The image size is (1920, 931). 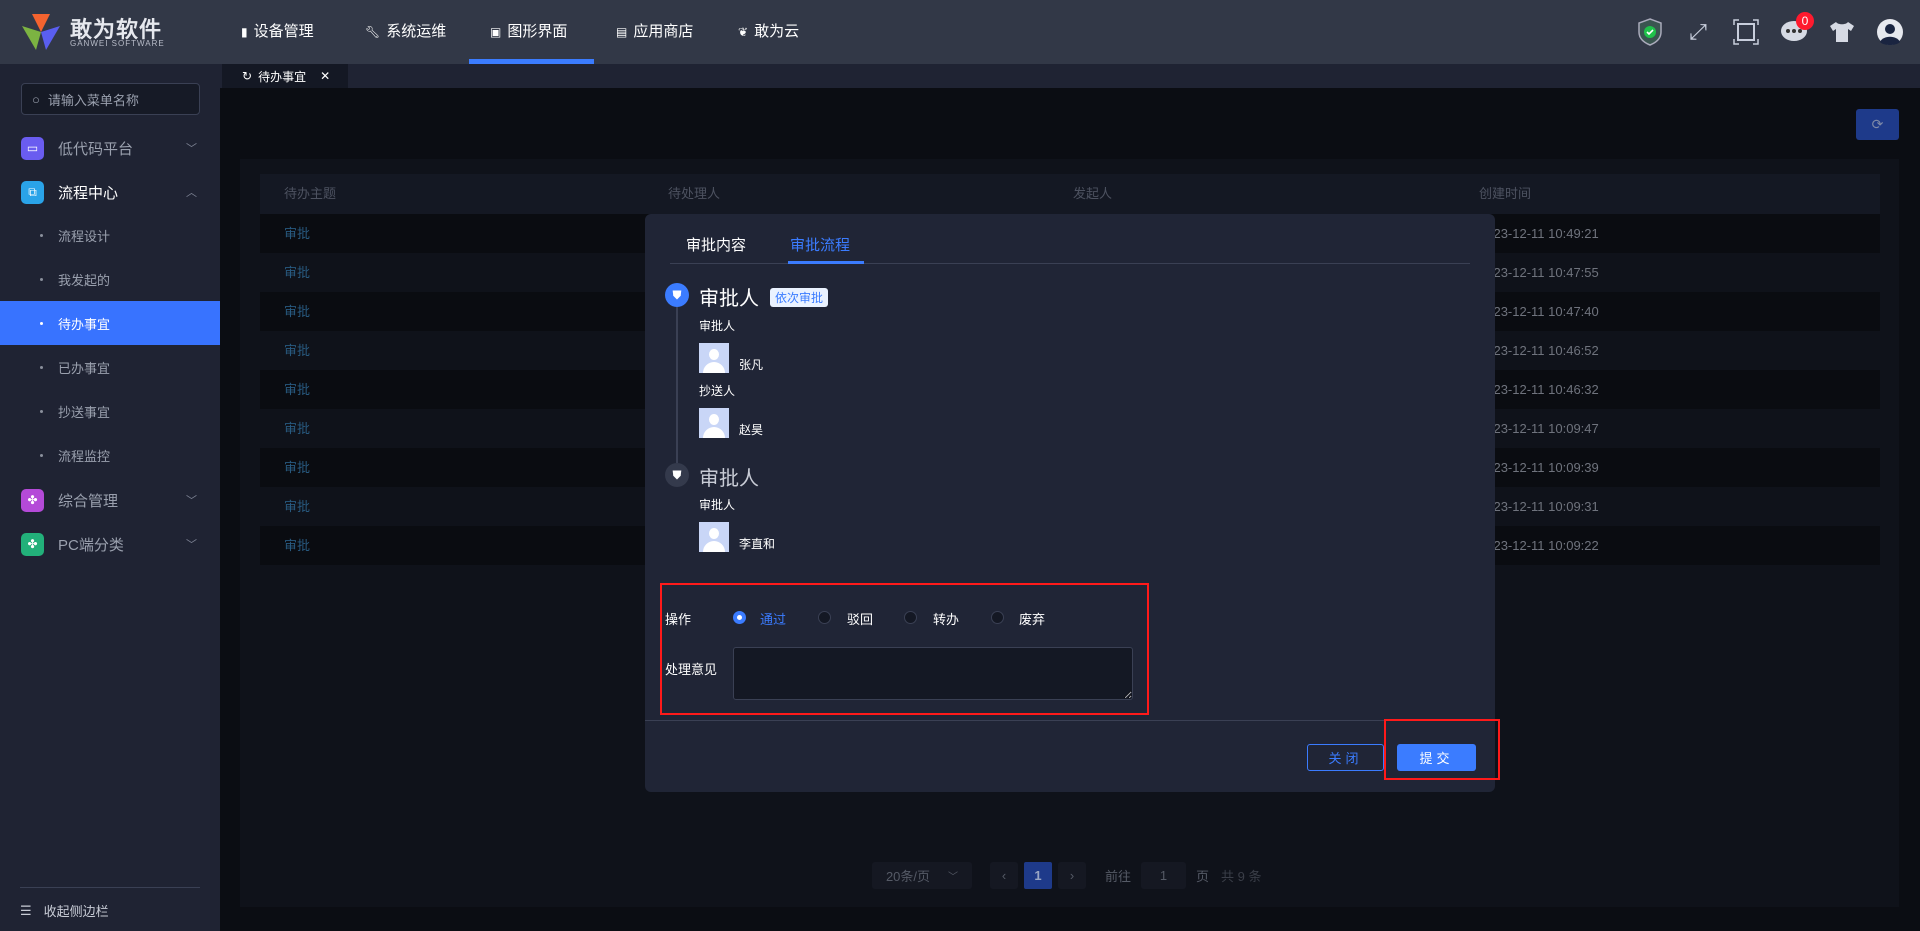 I want to click on created-time: 2023-12-11 10:09:47, so click(x=1539, y=428).